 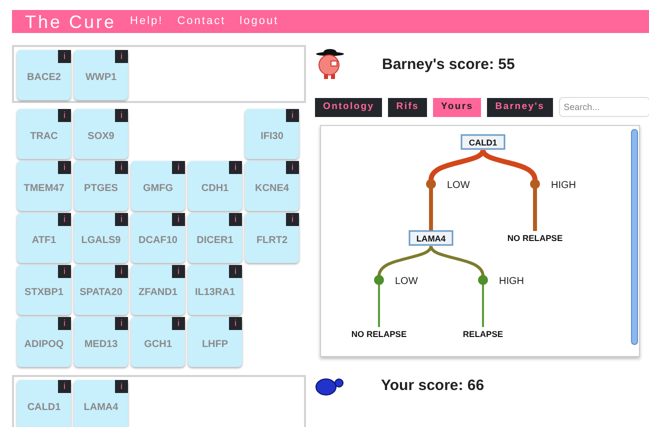 What do you see at coordinates (448, 64) in the screenshot?
I see `barney-score: Barney's score: 55` at bounding box center [448, 64].